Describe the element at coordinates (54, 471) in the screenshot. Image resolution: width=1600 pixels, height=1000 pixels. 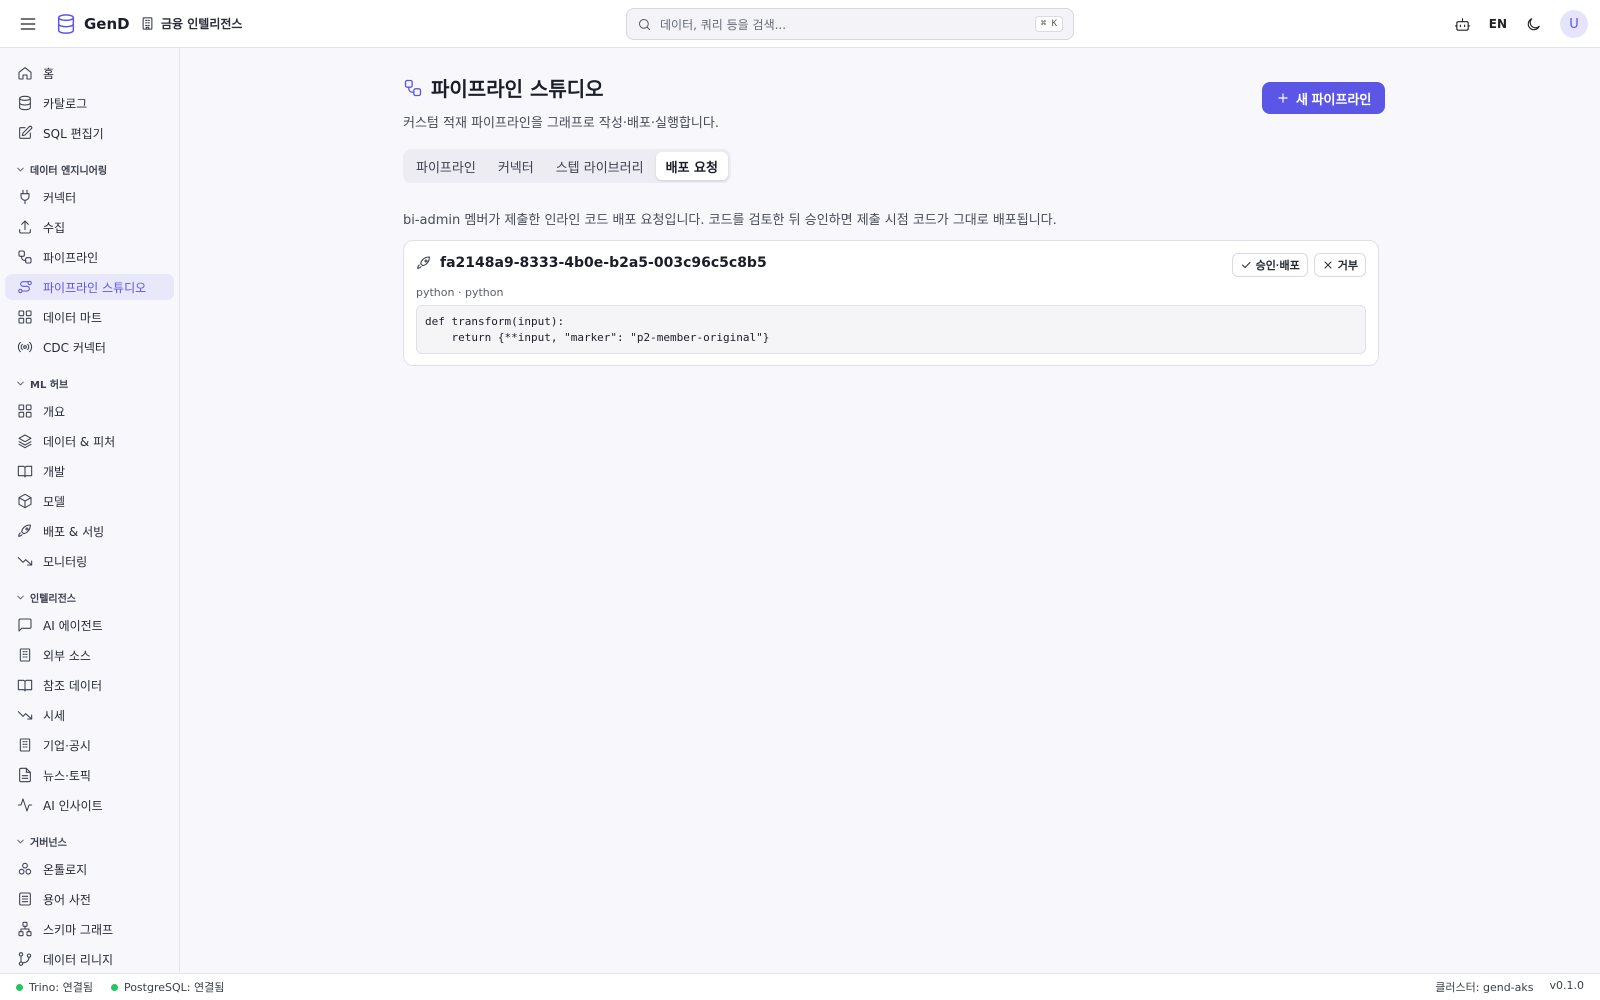
I see `sidebar-item-label: 개발` at that location.